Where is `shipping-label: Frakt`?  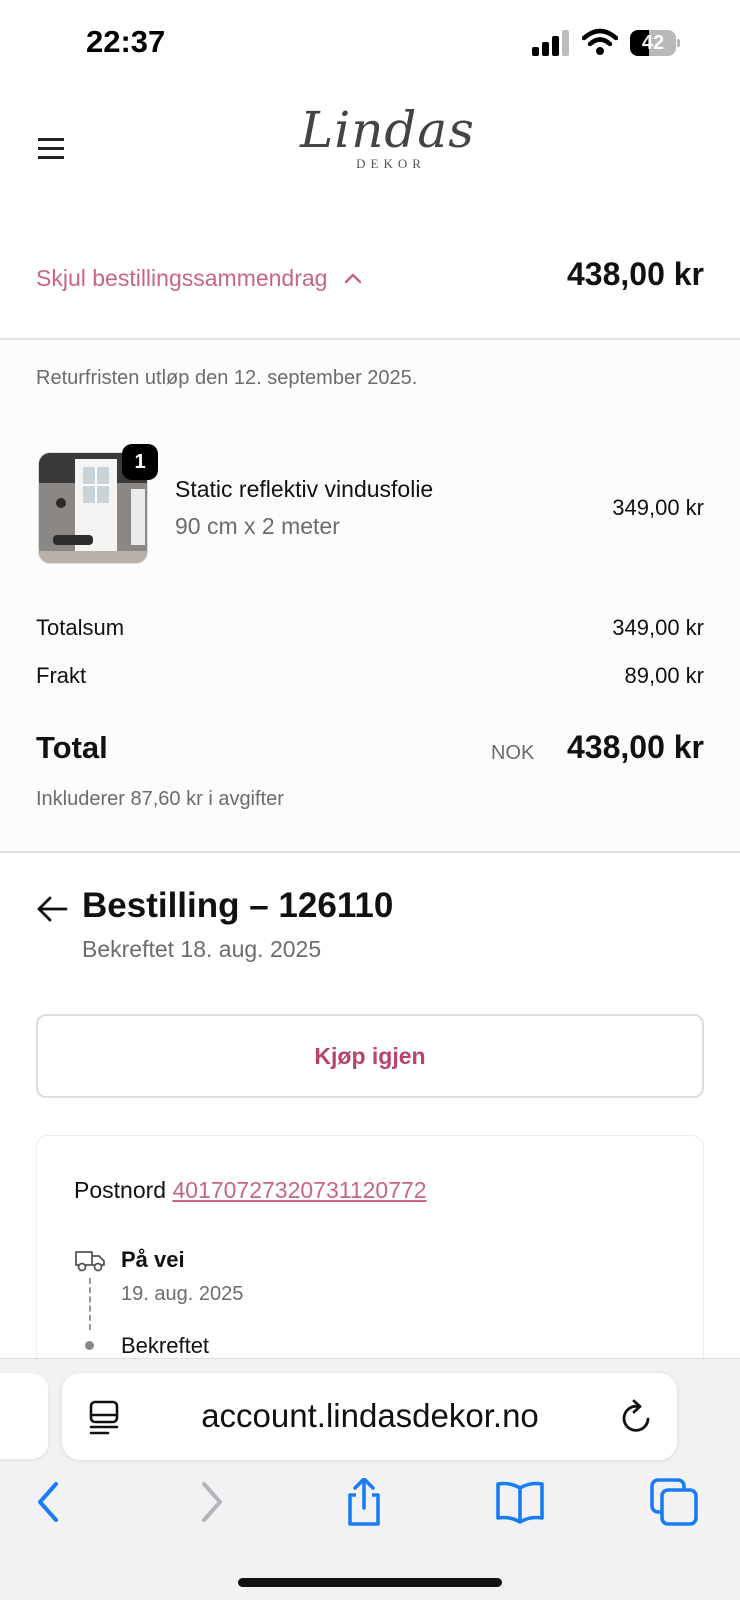 shipping-label: Frakt is located at coordinates (61, 675).